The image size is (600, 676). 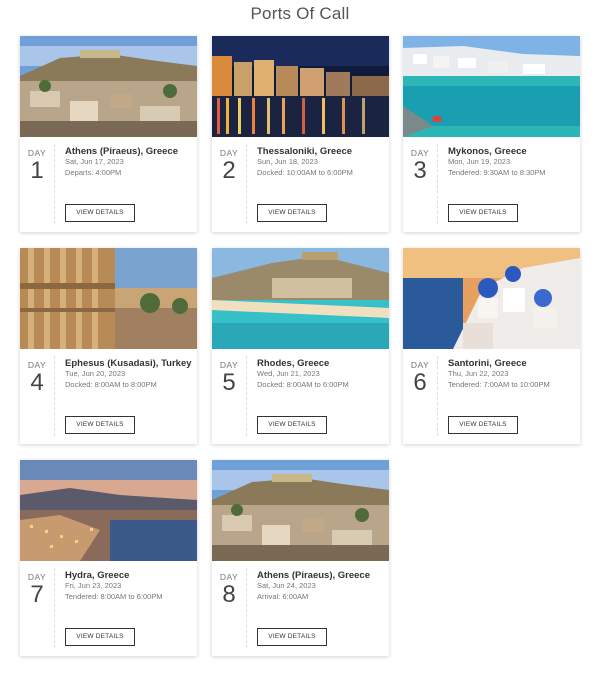 I want to click on day-number: 6, so click(x=420, y=382).